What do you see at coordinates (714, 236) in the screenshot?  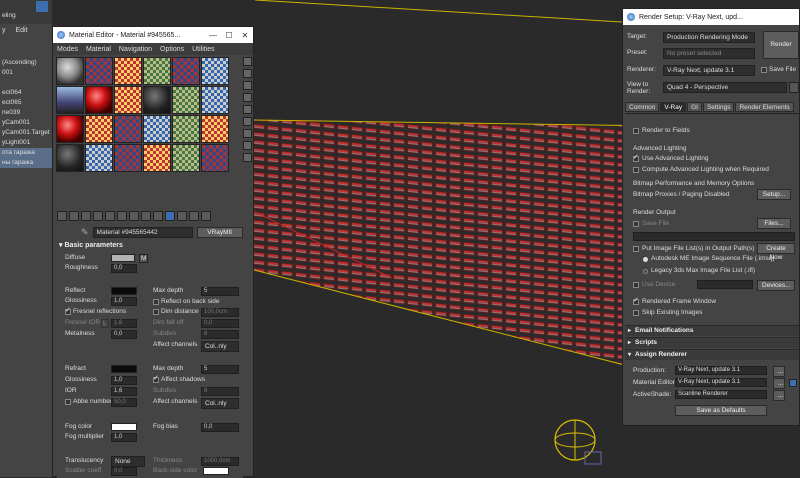 I see `output-path-field` at bounding box center [714, 236].